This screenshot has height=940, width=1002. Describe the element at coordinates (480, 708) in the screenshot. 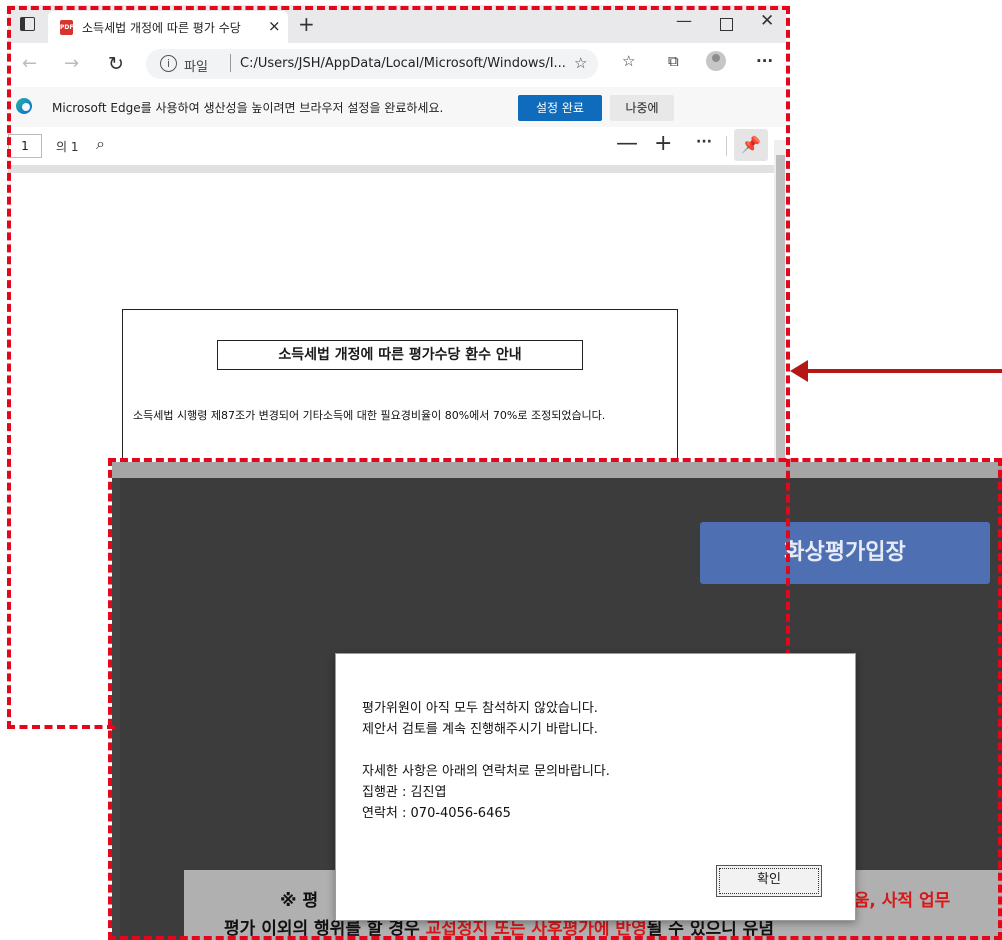

I see `dialog-line: 평가위원이 아직 모두 참석하지 않았습니다.` at that location.